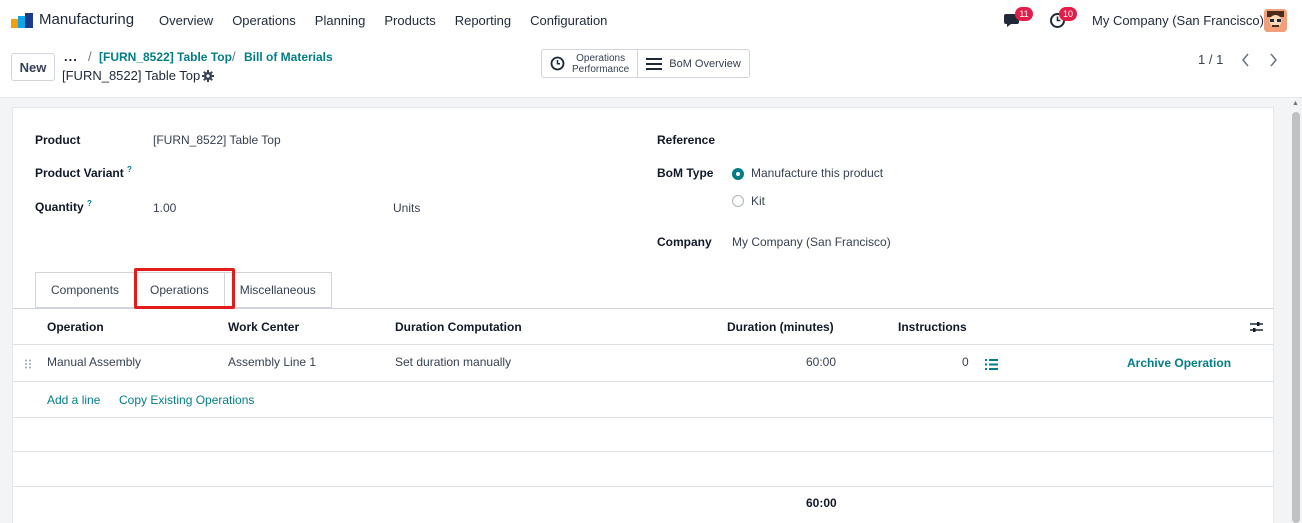 This screenshot has width=1302, height=523. I want to click on menu-item-overview: Overview, so click(186, 20).